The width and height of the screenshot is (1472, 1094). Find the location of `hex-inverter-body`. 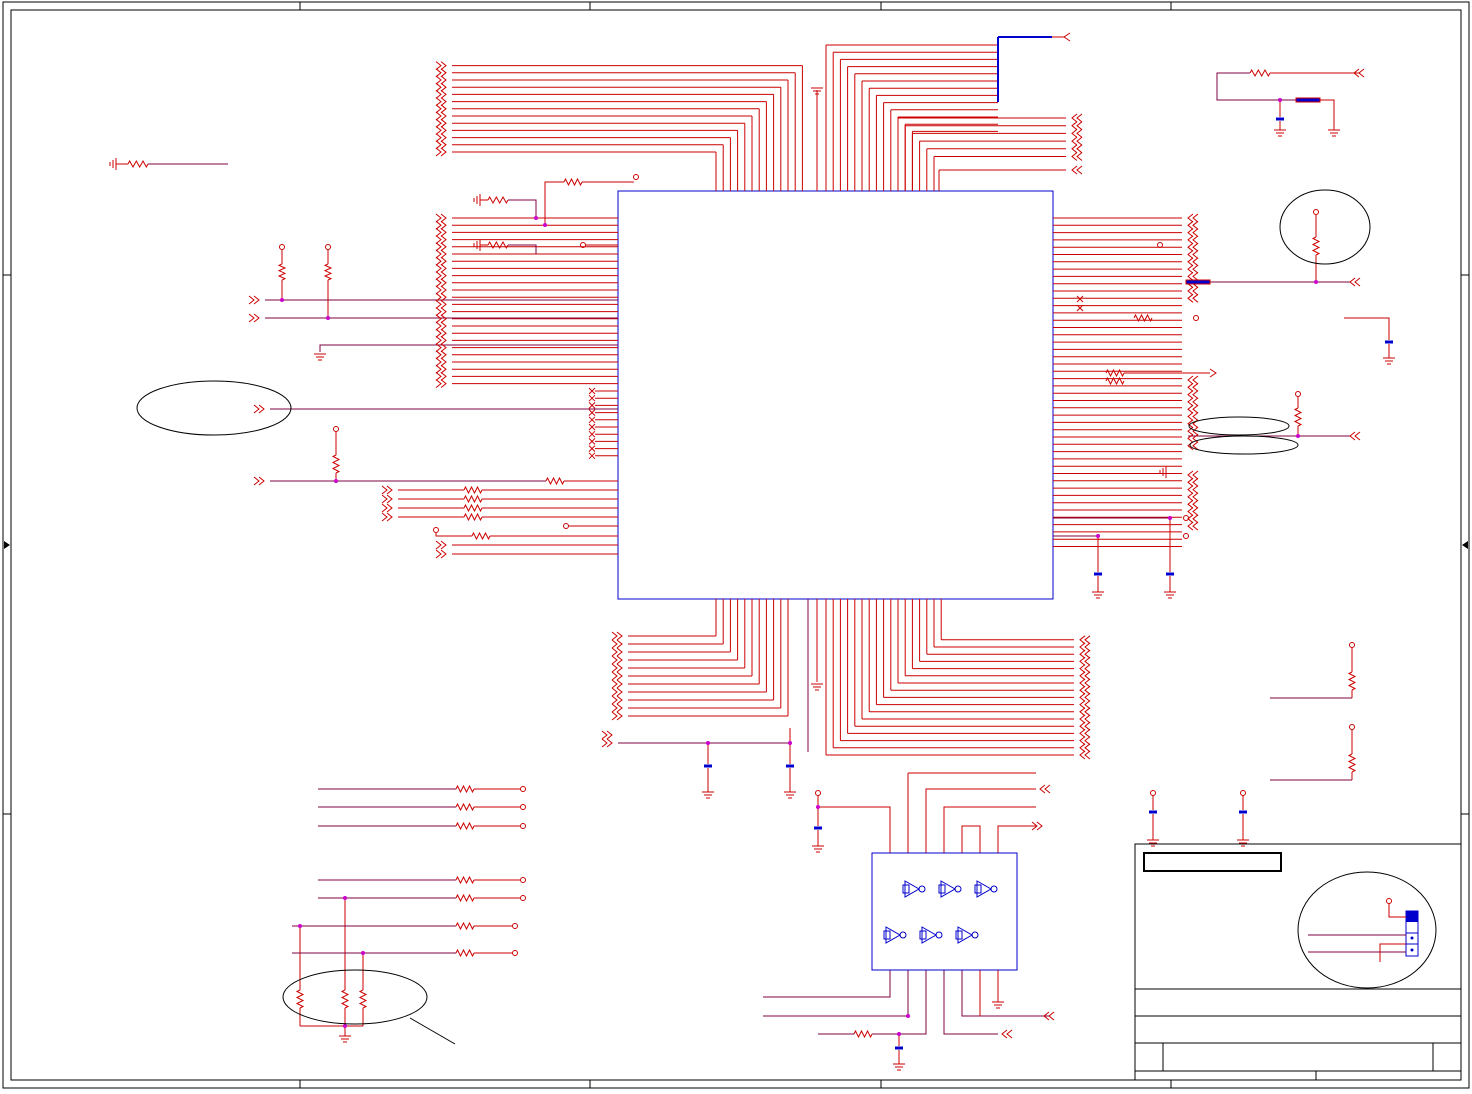

hex-inverter-body is located at coordinates (944, 911).